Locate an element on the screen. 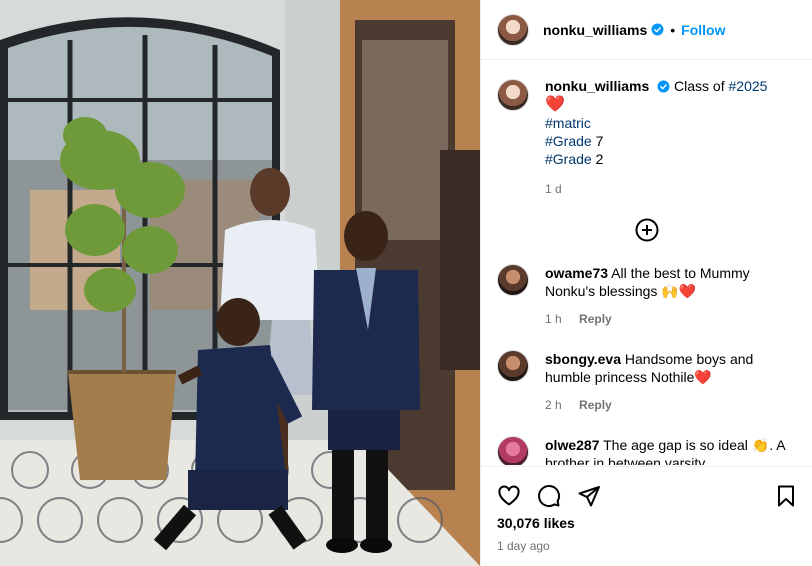 This screenshot has width=812, height=566. post-date: 1 day ago is located at coordinates (646, 546).